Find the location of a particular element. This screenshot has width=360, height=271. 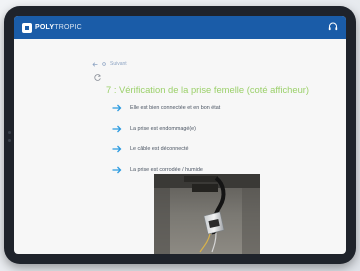

connector-photo is located at coordinates (207, 214).